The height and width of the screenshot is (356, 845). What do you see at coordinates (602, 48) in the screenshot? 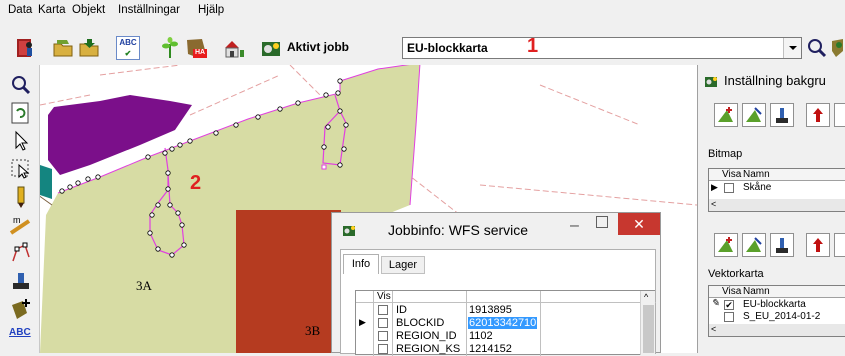
I see `layer-select: EU-blockkarta` at bounding box center [602, 48].